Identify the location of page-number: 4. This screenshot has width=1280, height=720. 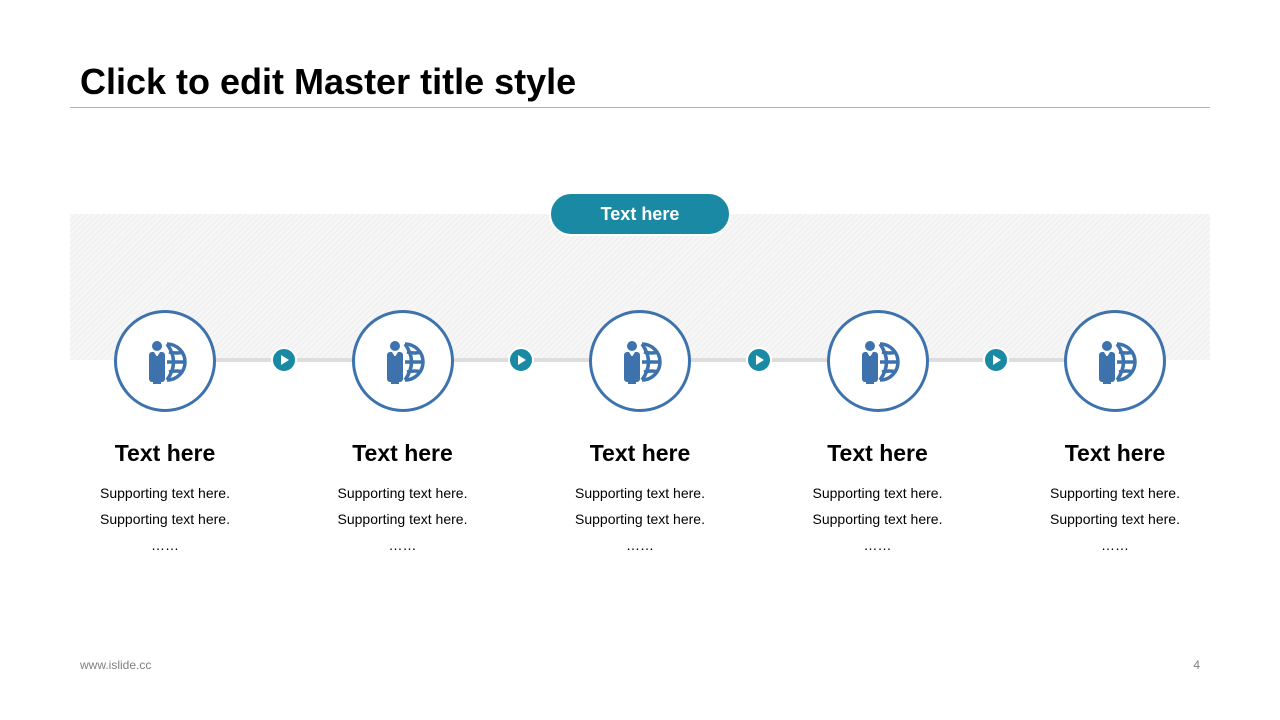
(1196, 665).